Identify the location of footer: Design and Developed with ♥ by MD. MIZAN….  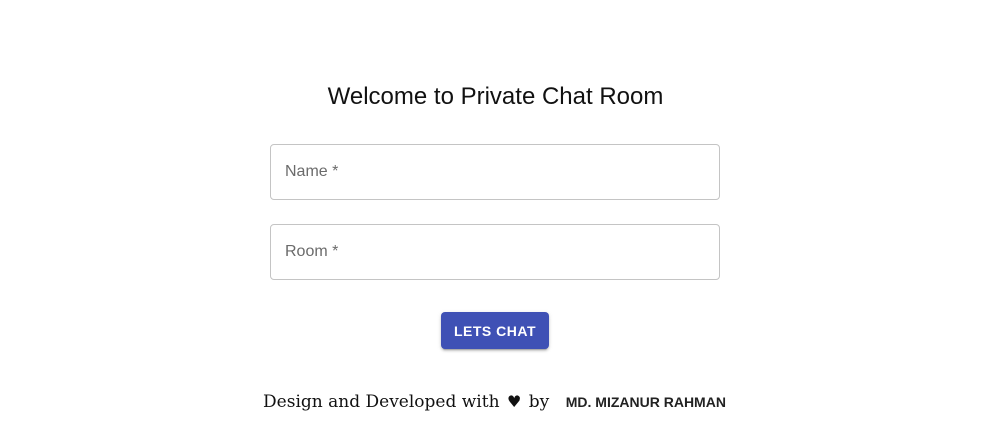
(495, 402).